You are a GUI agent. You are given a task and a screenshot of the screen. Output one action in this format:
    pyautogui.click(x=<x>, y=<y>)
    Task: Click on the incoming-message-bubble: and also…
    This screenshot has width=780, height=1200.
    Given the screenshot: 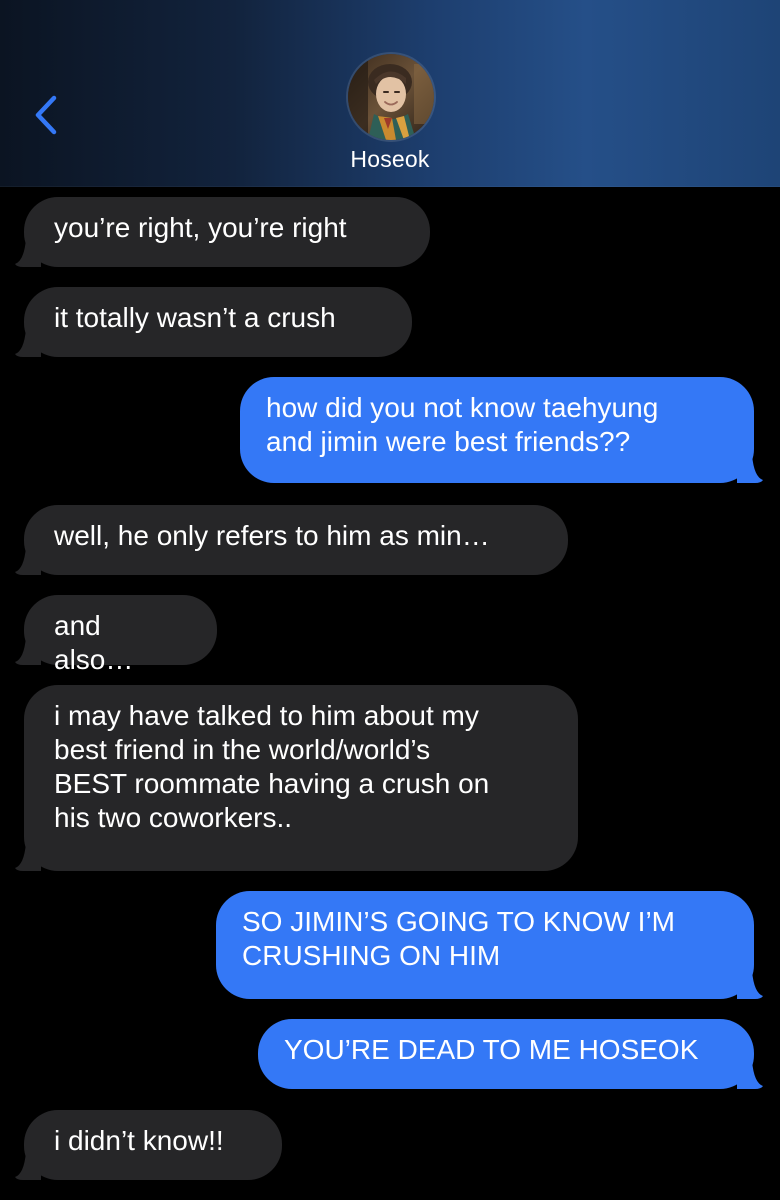 What is the action you would take?
    pyautogui.click(x=116, y=635)
    